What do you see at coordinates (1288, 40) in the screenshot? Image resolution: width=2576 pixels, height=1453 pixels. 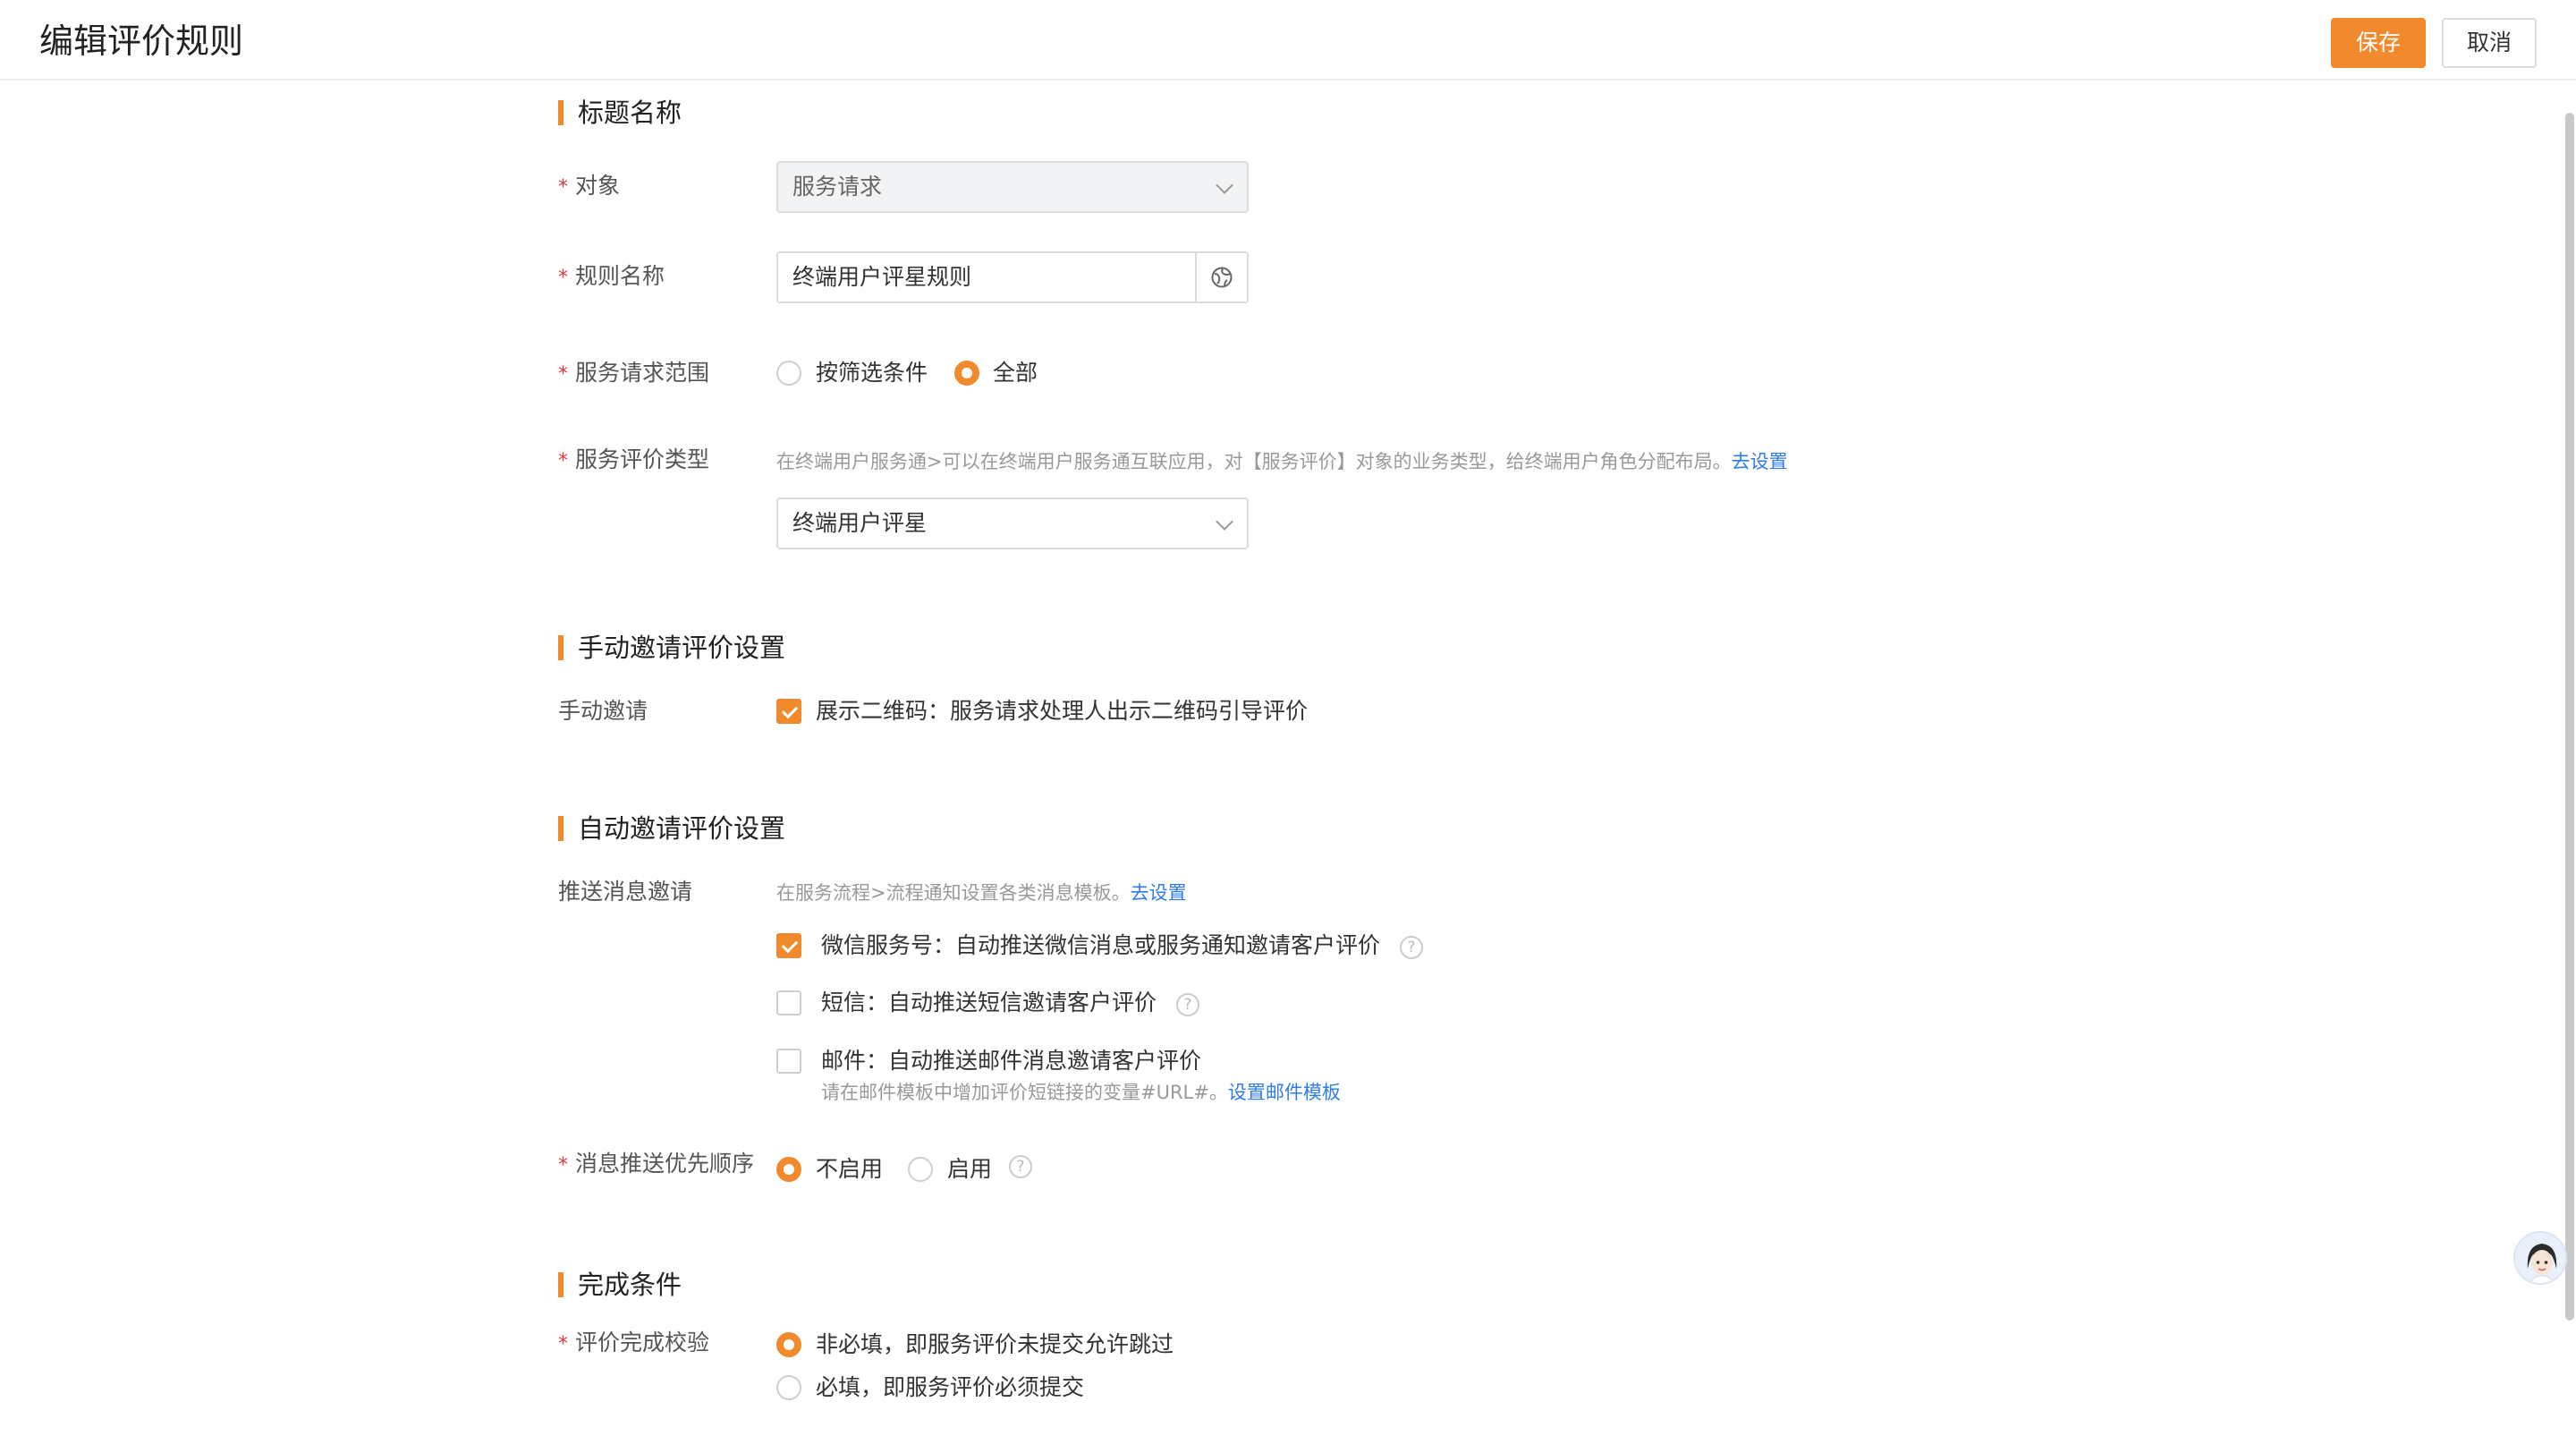 I see `page-header: 编辑评价规则 保存 取消` at bounding box center [1288, 40].